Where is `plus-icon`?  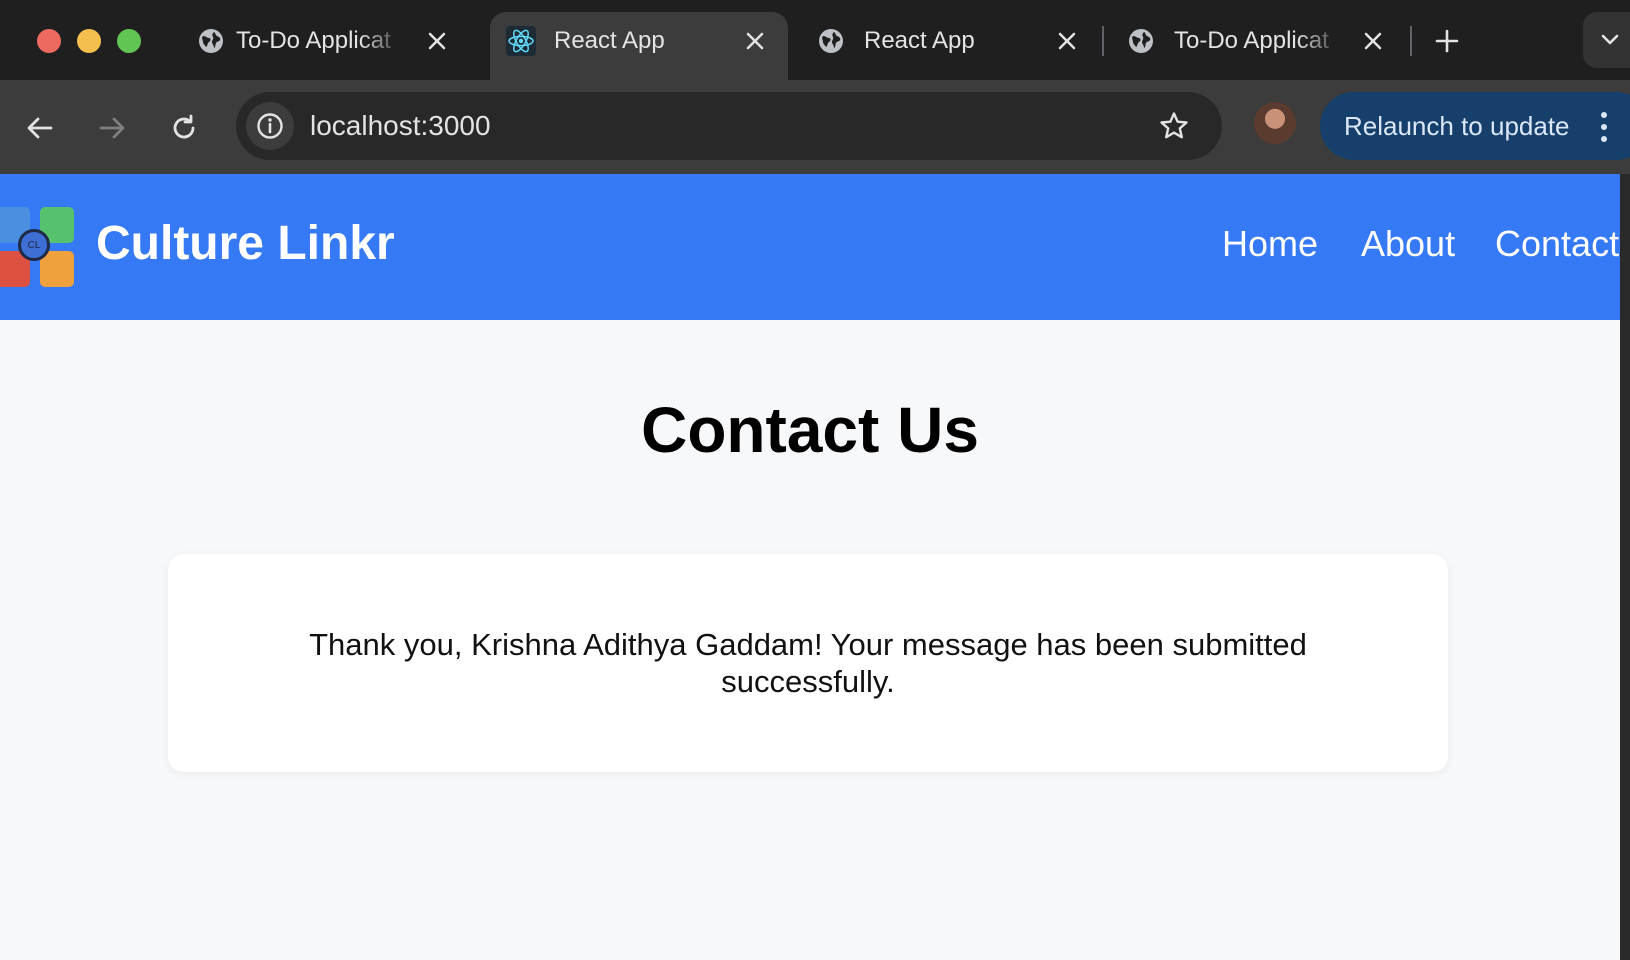 plus-icon is located at coordinates (1447, 41).